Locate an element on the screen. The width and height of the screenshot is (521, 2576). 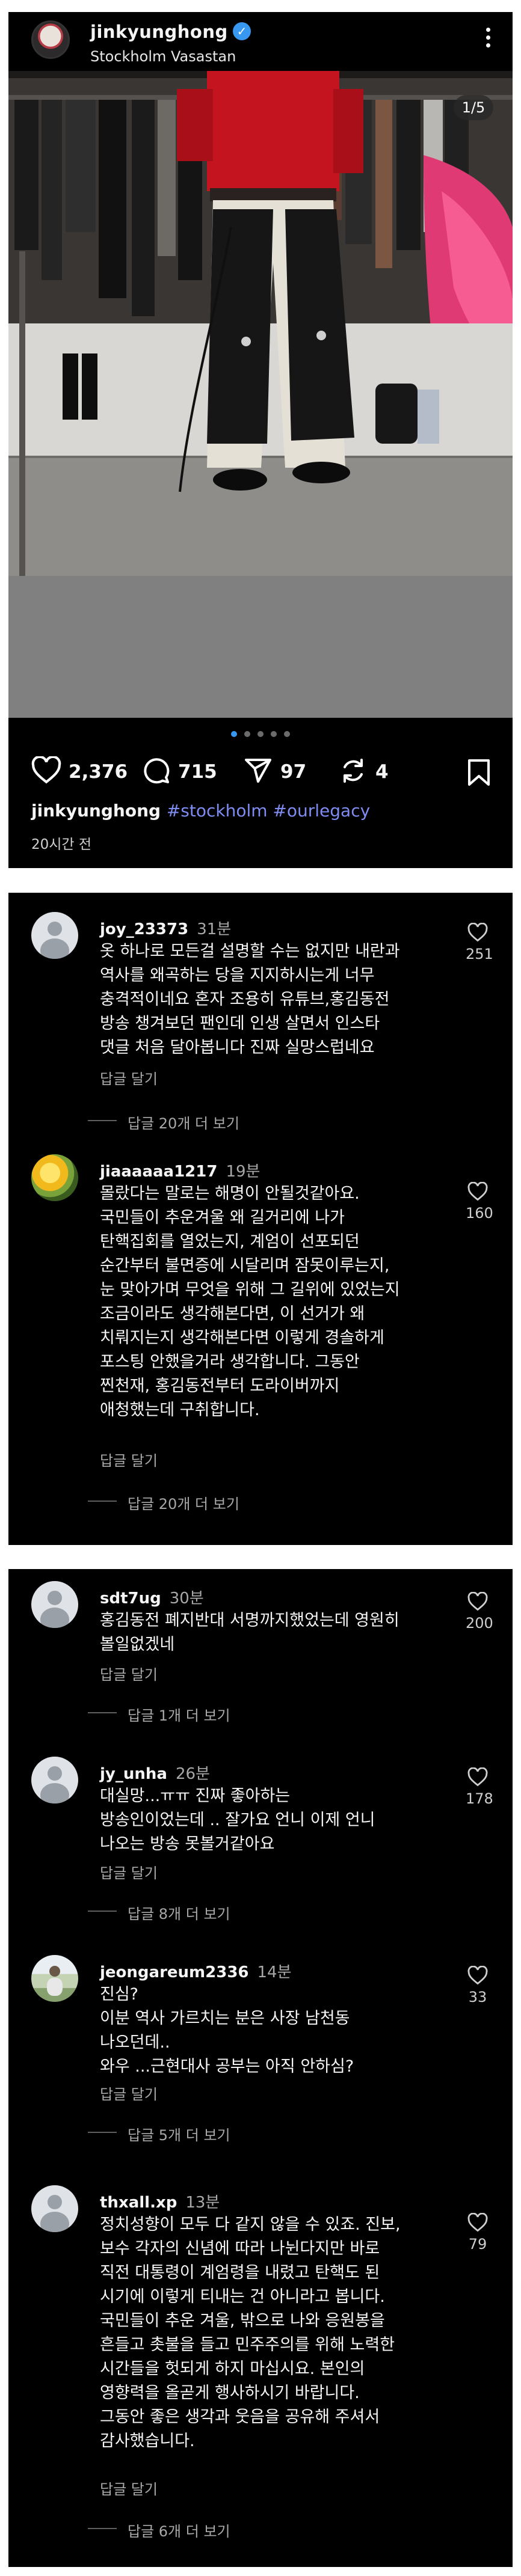
repost-count: 4 is located at coordinates (382, 772).